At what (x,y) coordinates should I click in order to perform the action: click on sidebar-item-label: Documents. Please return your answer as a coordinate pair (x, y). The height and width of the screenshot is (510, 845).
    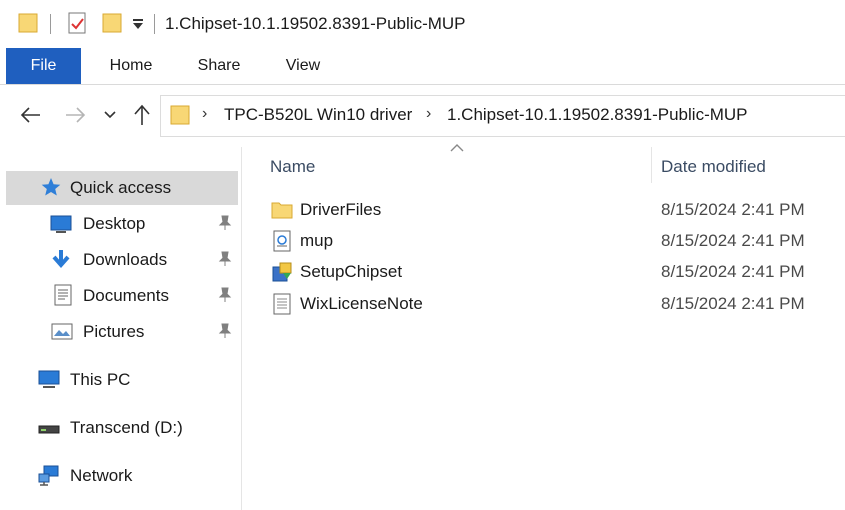
    Looking at the image, I should click on (126, 295).